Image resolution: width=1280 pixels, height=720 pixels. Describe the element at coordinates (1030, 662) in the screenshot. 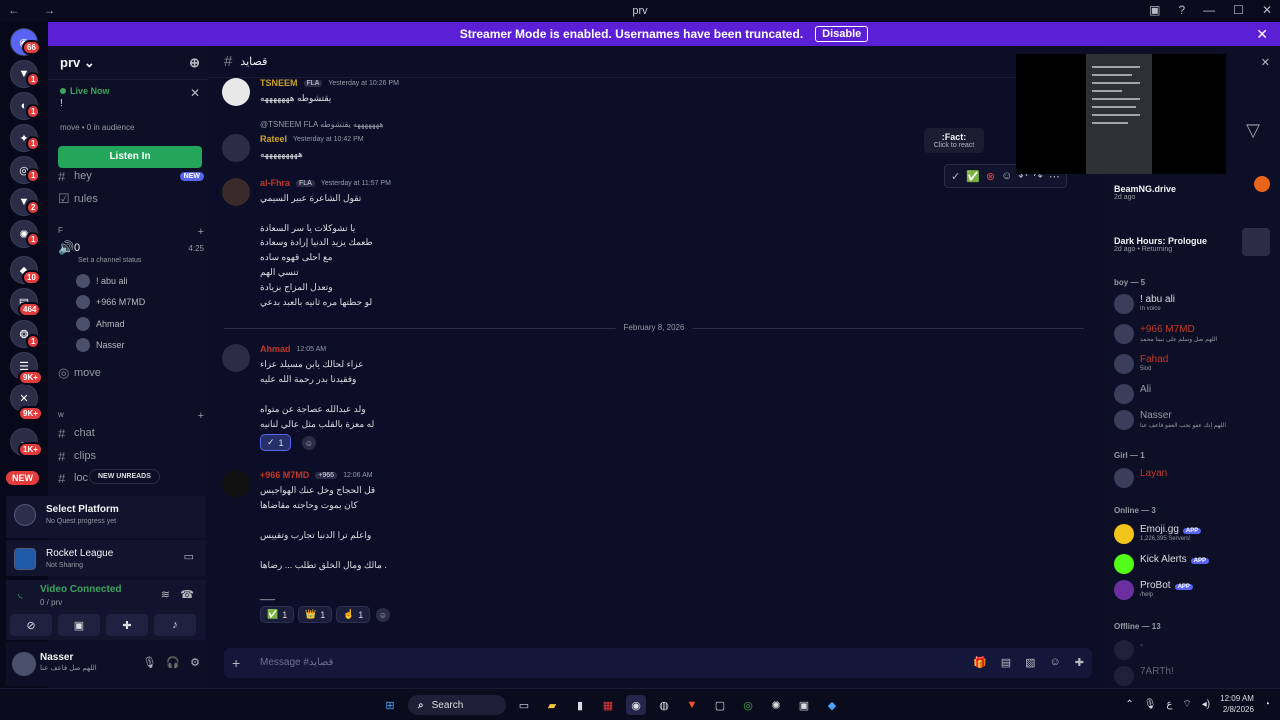

I see `sticker-icon: ▧` at that location.